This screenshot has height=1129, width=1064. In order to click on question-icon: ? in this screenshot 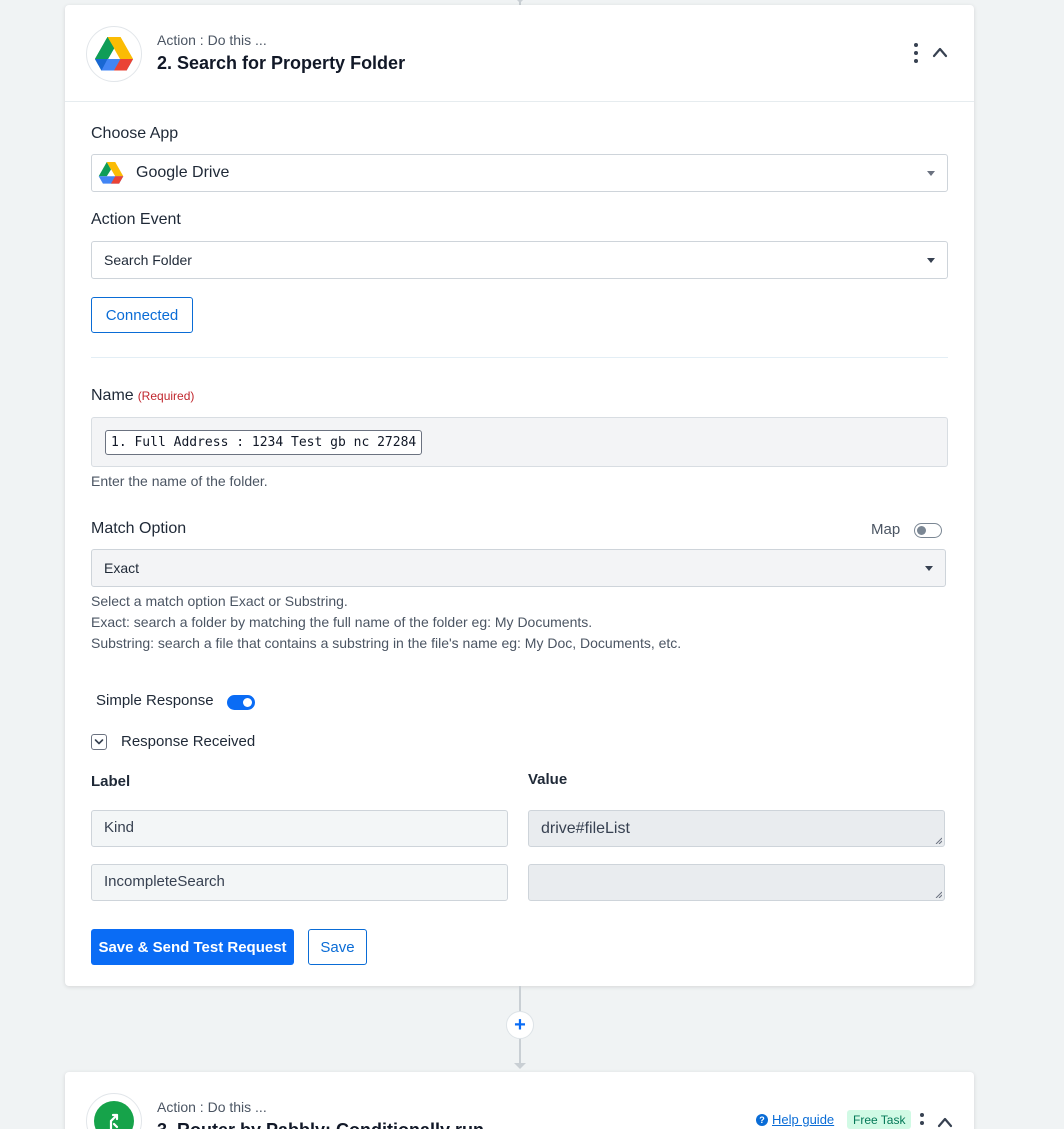, I will do `click(762, 1119)`.